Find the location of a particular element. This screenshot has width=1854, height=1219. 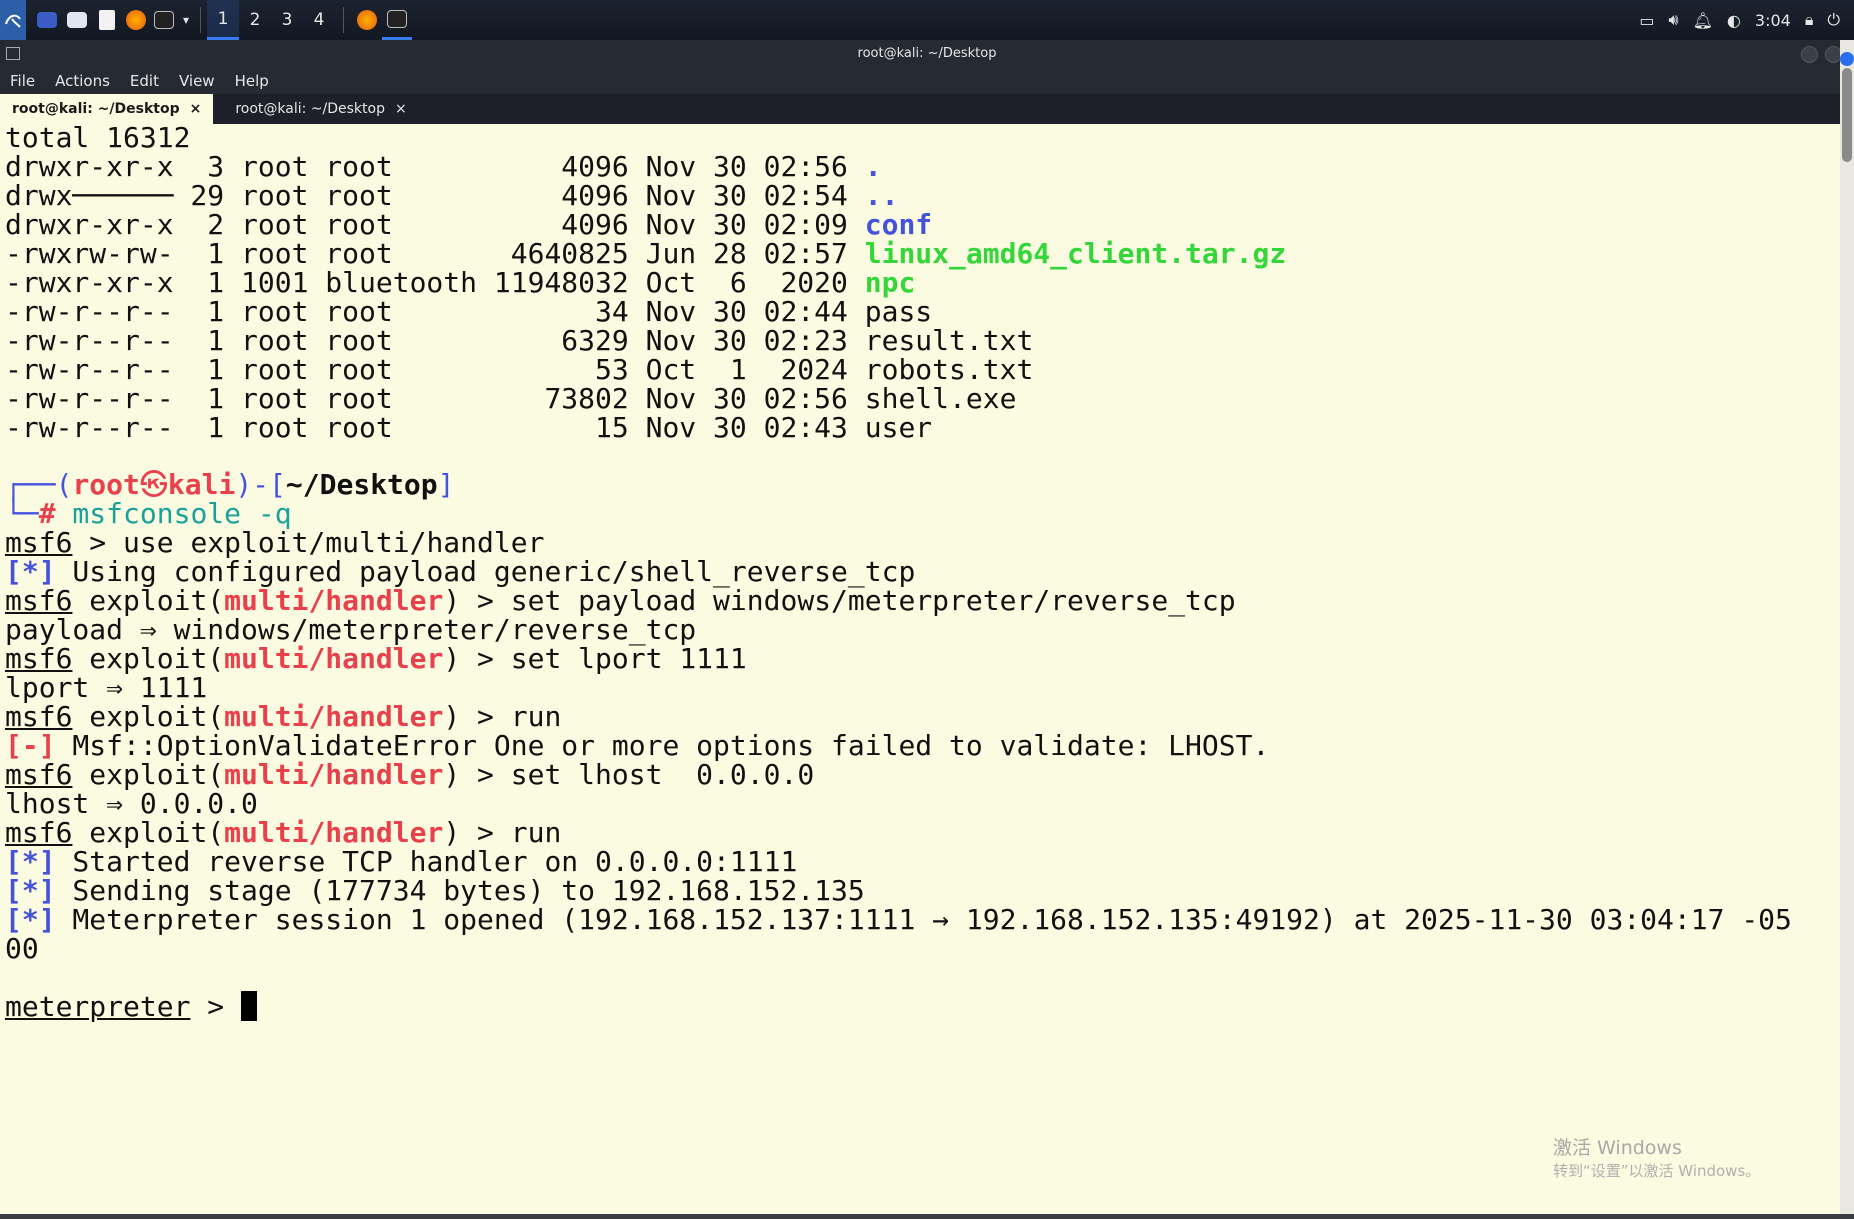

menu-file: File is located at coordinates (22, 81).